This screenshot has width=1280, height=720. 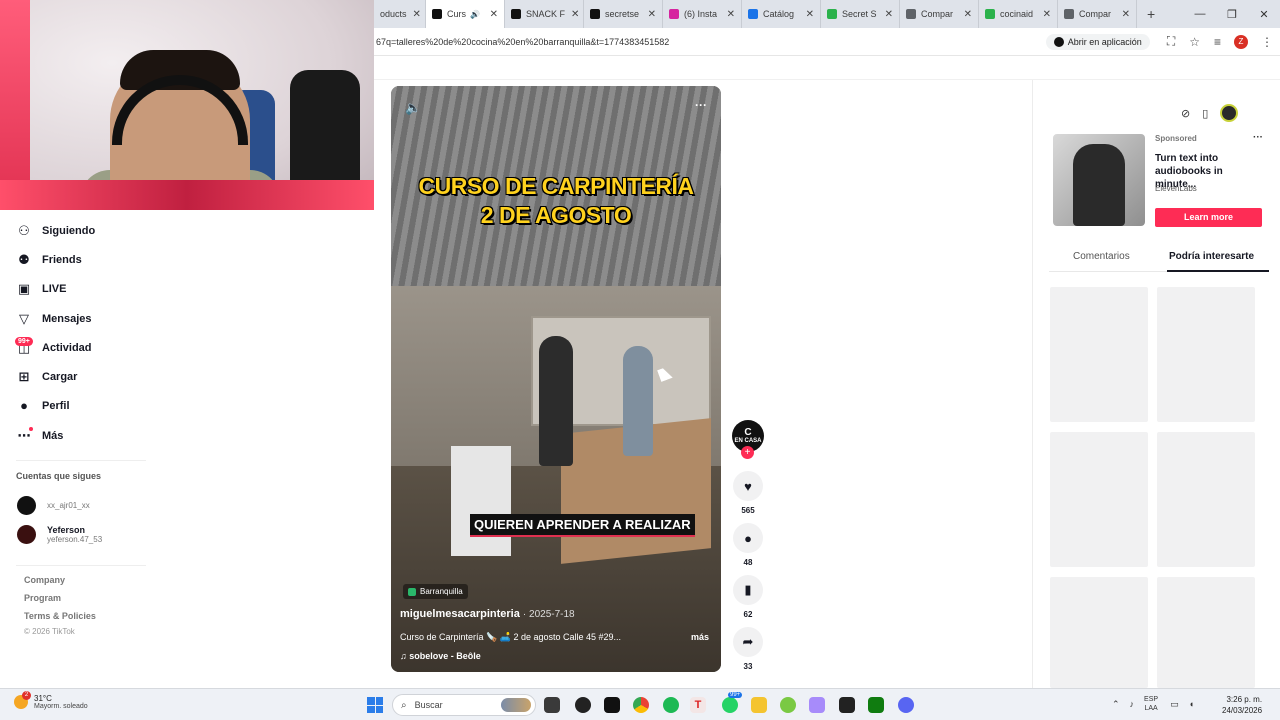 What do you see at coordinates (24, 341) in the screenshot?
I see `activity-badge: 99+` at bounding box center [24, 341].